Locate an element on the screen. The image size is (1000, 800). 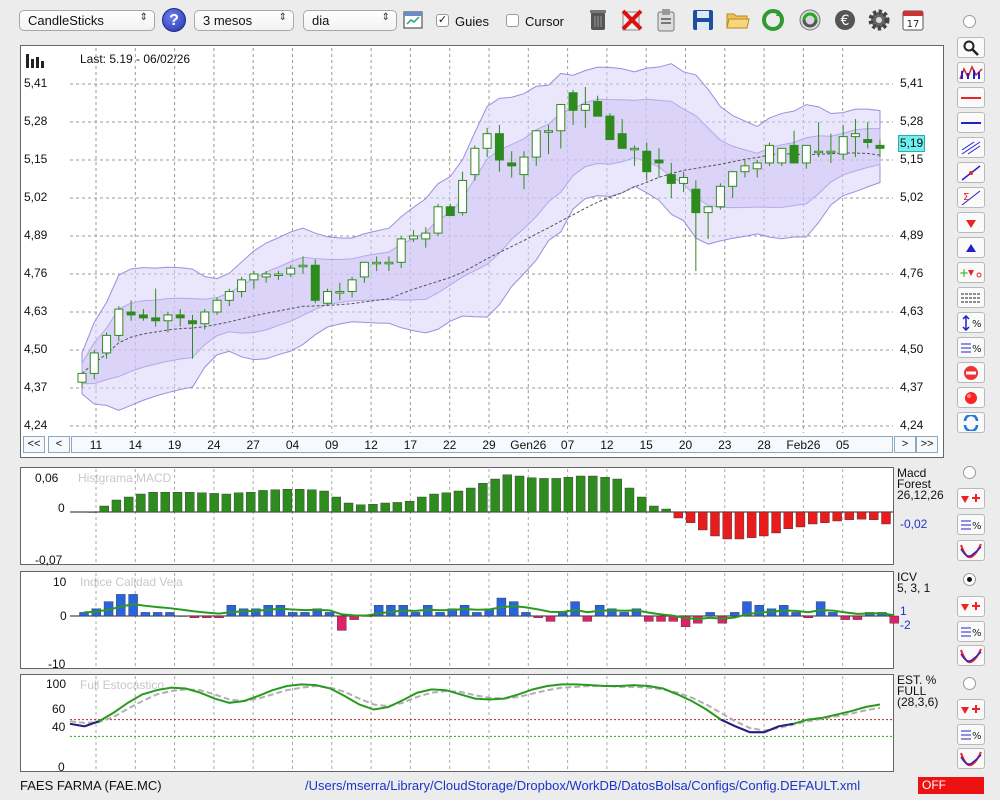
record-button is located at coordinates (971, 397).